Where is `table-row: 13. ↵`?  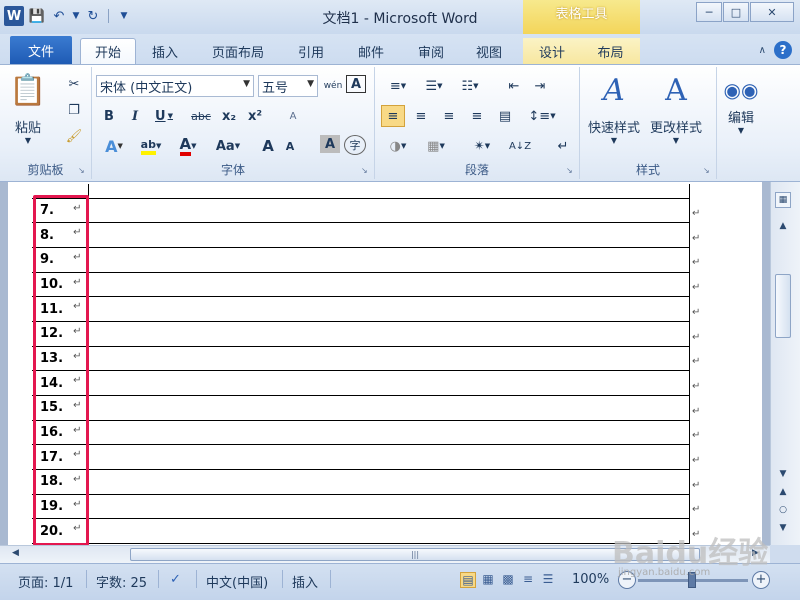 table-row: 13. ↵ is located at coordinates (361, 359).